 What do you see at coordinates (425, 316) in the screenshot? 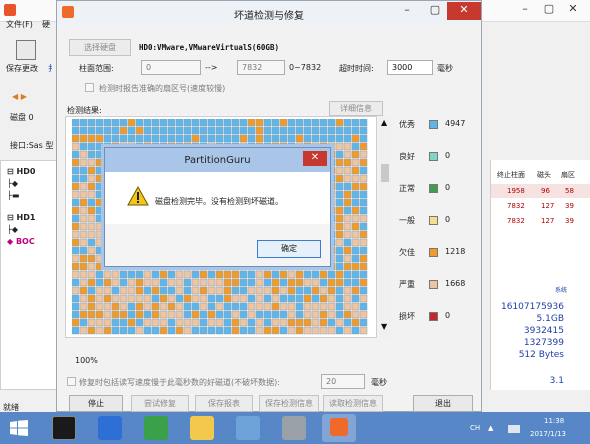
I see `legend-damaged: 损坏 0` at bounding box center [425, 316].